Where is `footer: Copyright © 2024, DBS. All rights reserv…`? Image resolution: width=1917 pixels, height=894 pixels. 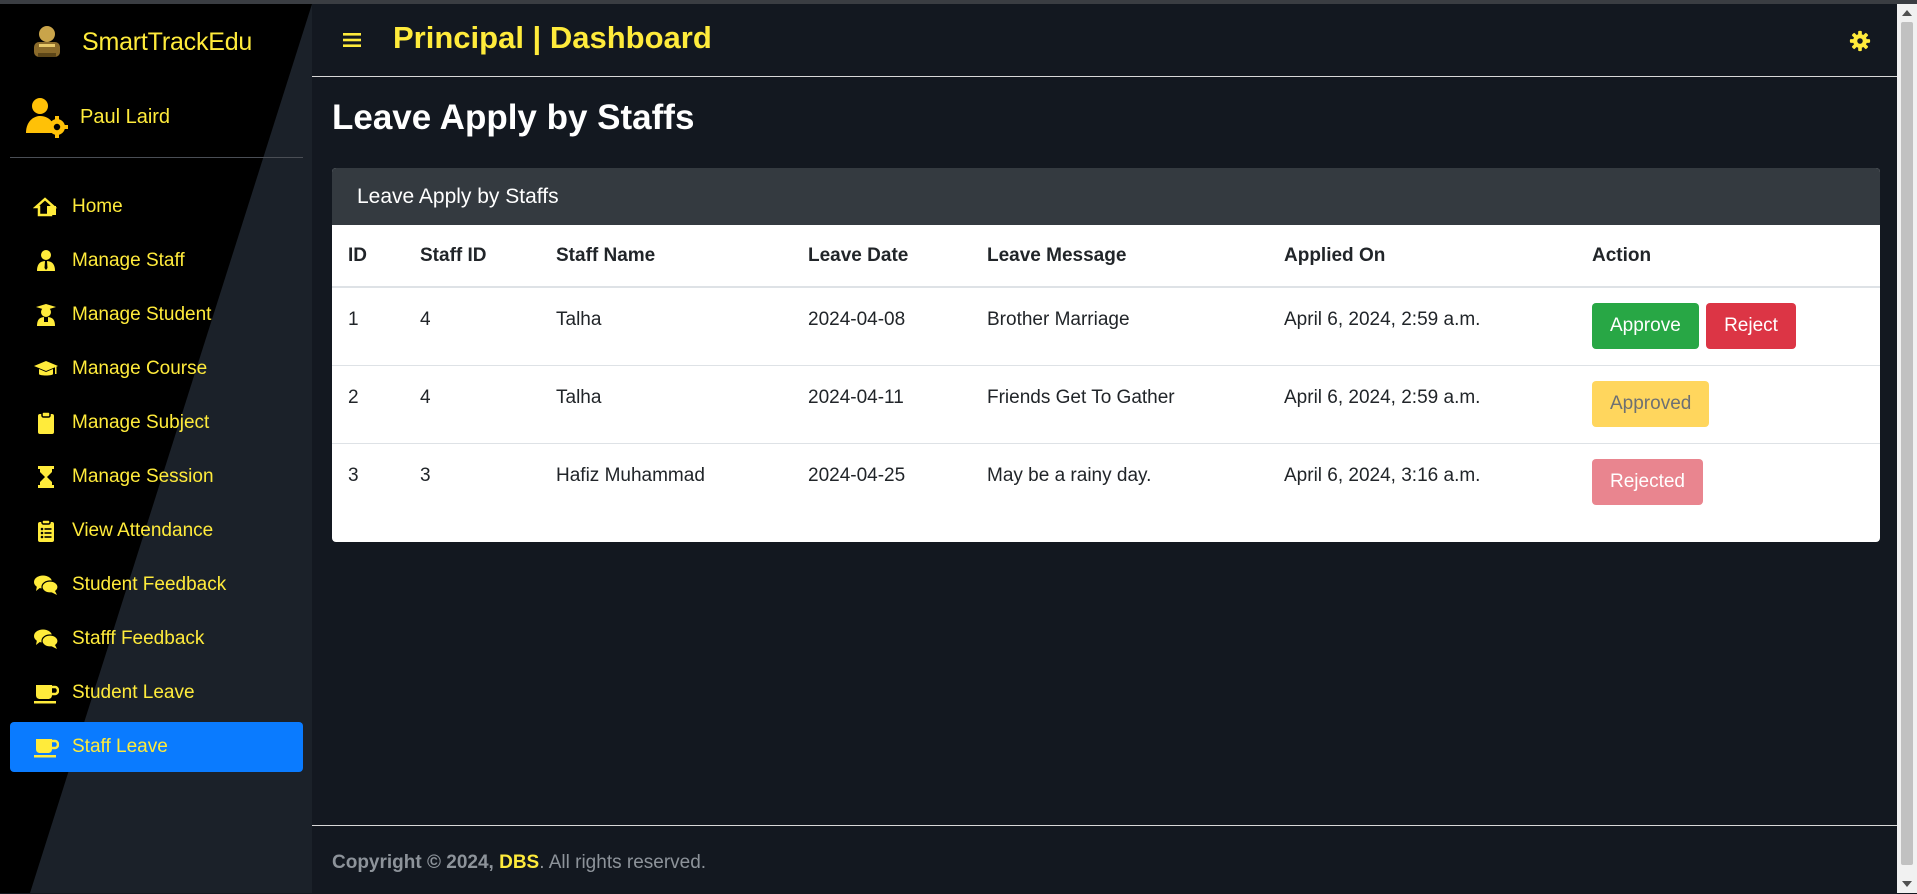
footer: Copyright © 2024, DBS. All rights reserv… is located at coordinates (1104, 859).